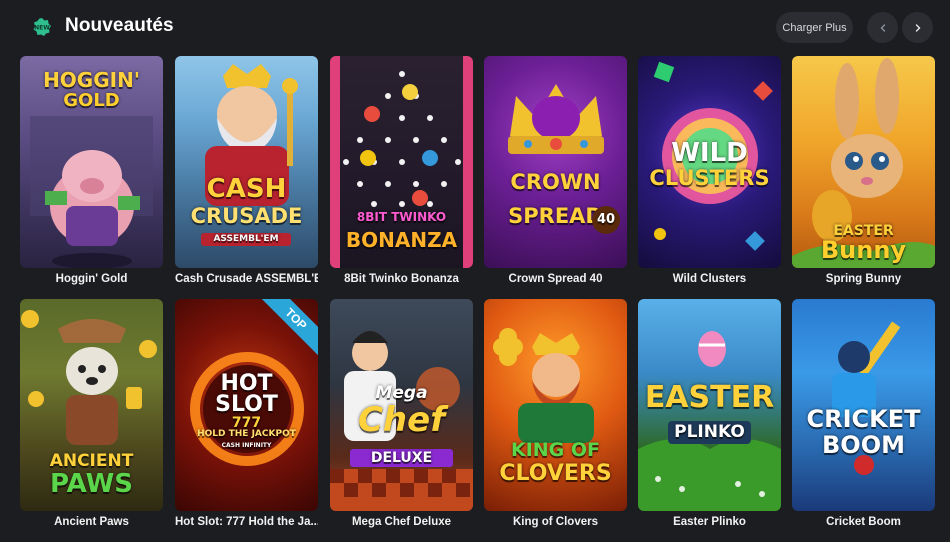 This screenshot has height=542, width=950. I want to click on new-badge-text: NEW, so click(42, 28).